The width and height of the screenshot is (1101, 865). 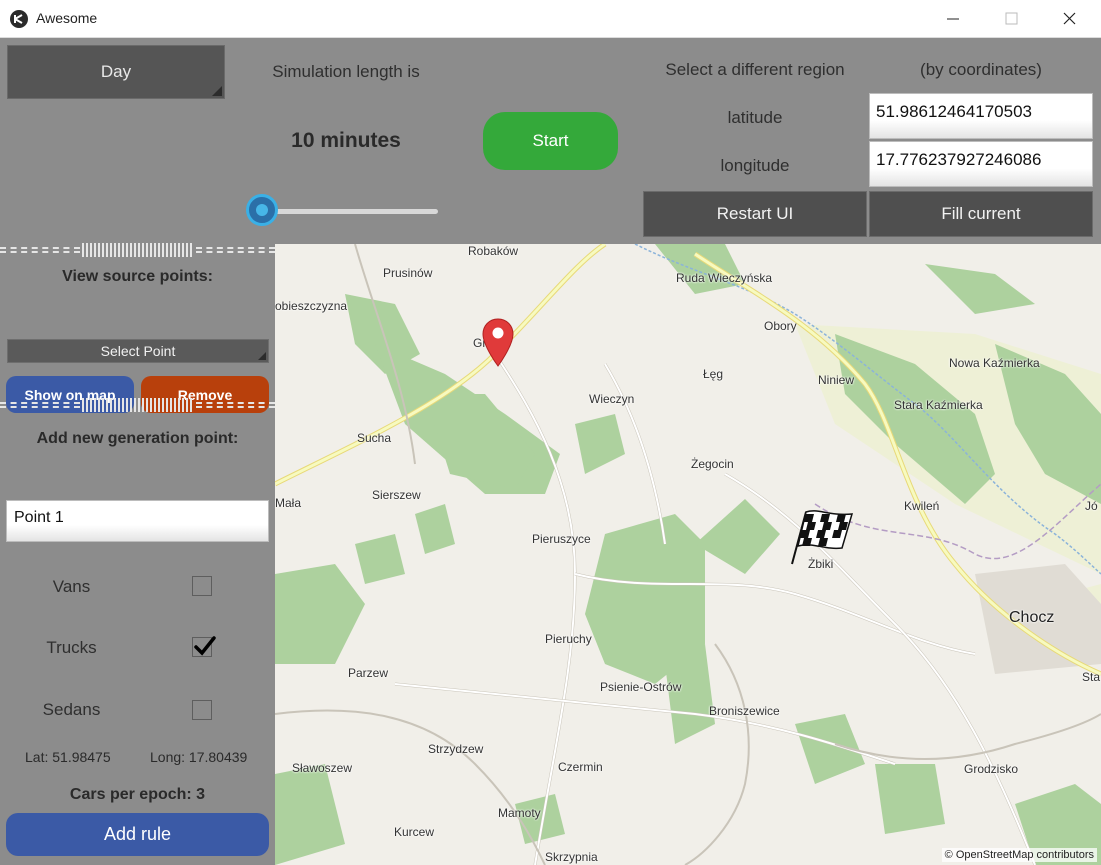 I want to click on fill-current-label: Fill current, so click(x=981, y=213).